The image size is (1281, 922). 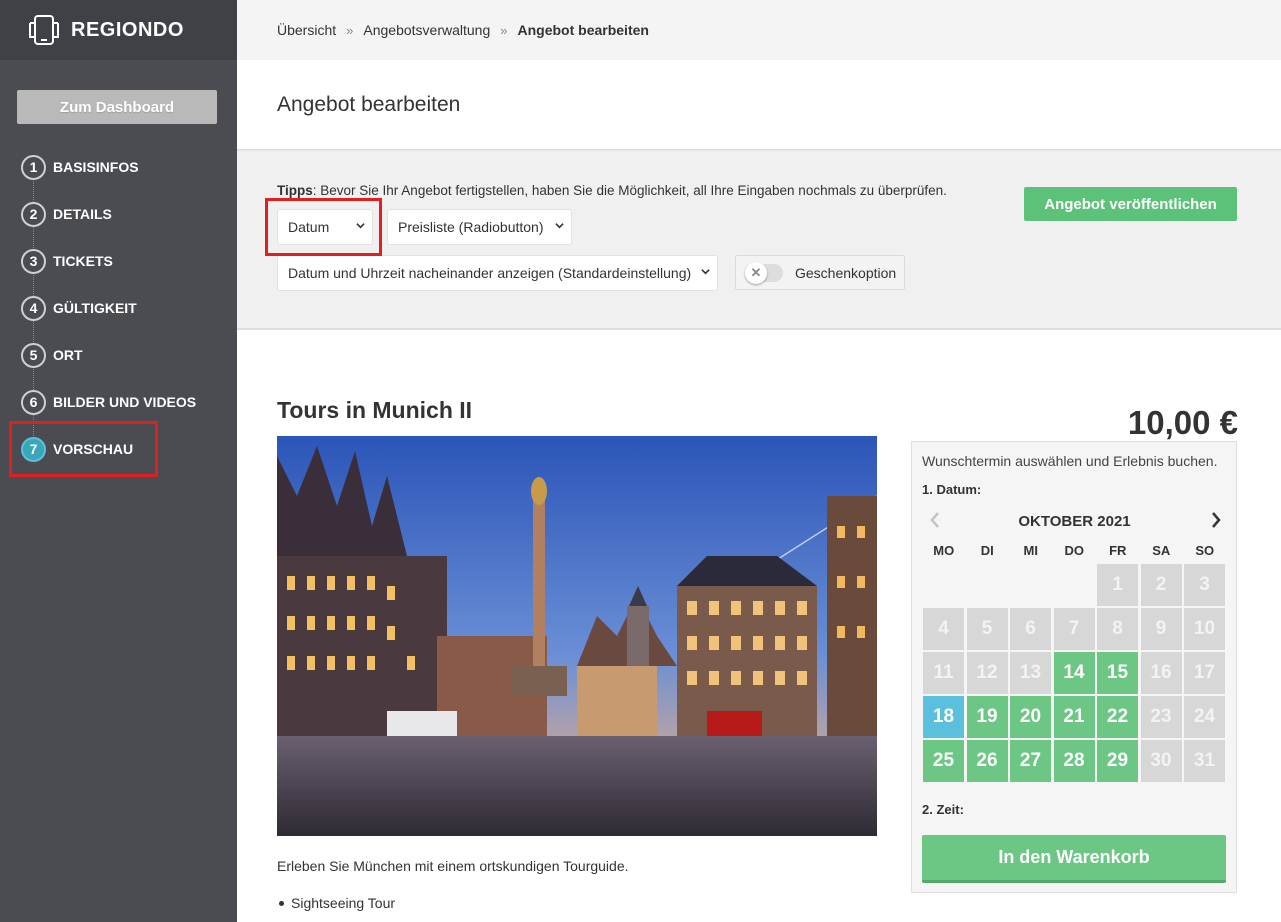 What do you see at coordinates (943, 809) in the screenshot?
I see `time-label: 2. Zeit:` at bounding box center [943, 809].